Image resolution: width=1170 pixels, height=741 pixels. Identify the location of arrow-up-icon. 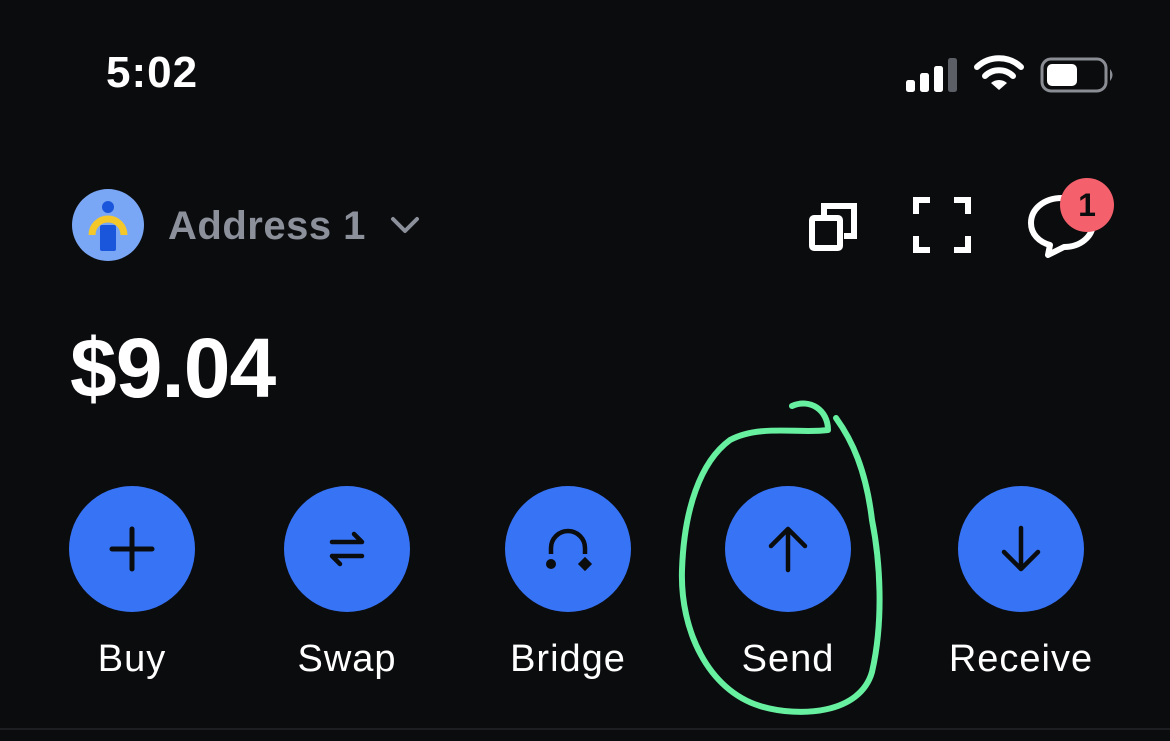
(788, 549).